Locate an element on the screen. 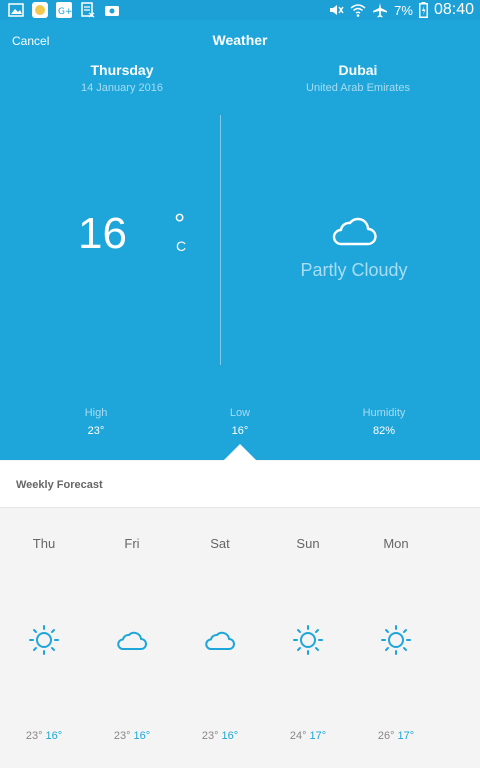 Image resolution: width=480 pixels, height=768 pixels. airplane-mode-icon is located at coordinates (380, 10).